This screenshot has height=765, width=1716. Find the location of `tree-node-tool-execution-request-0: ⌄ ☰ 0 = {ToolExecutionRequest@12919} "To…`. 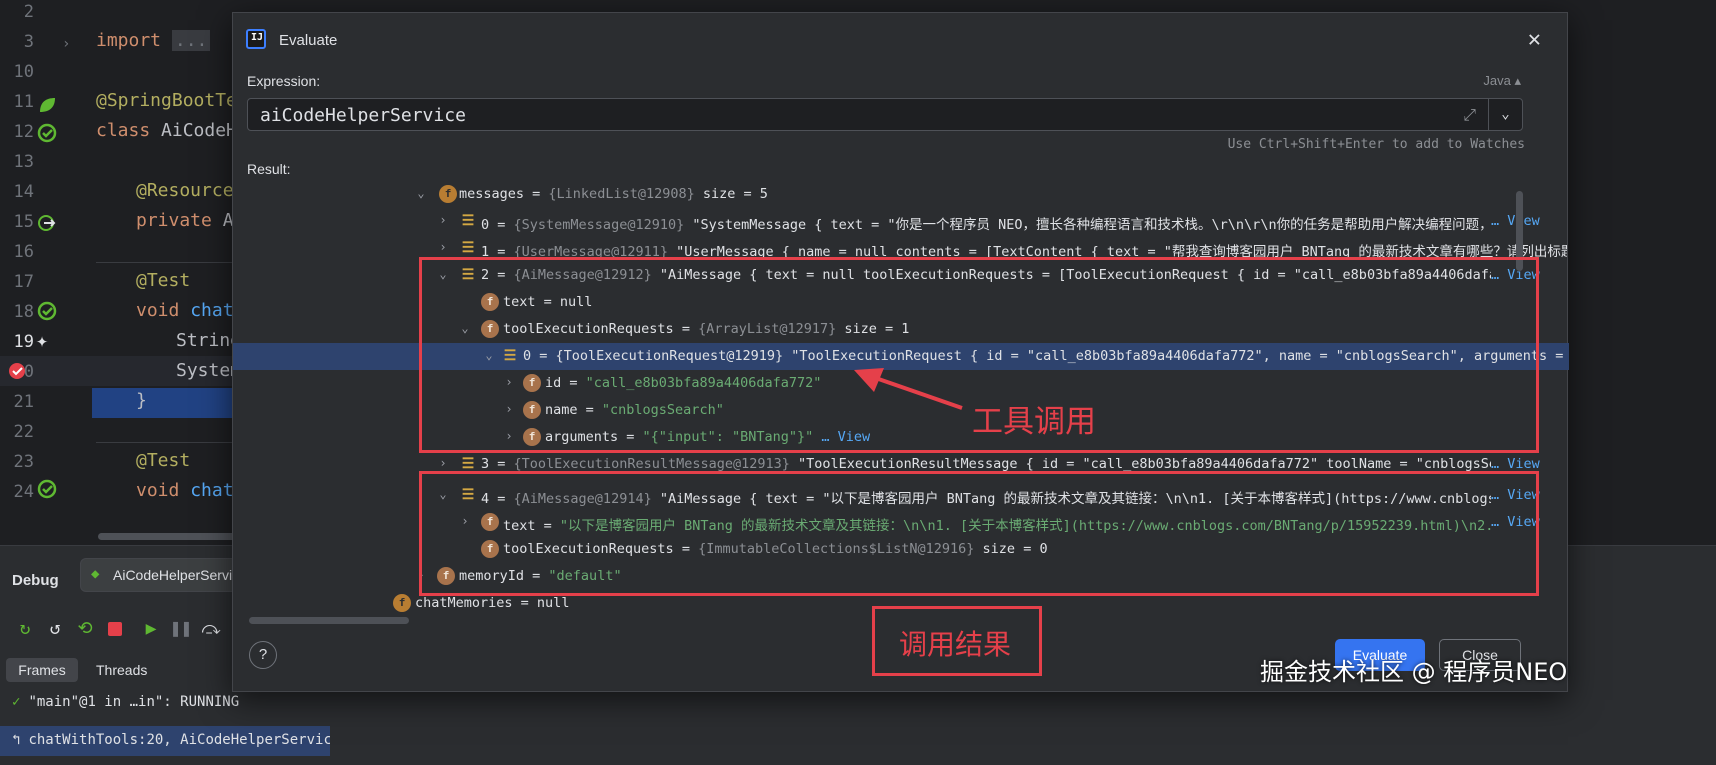

tree-node-tool-execution-request-0: ⌄ ☰ 0 = {ToolExecutionRequest@12919} "To… is located at coordinates (901, 356).